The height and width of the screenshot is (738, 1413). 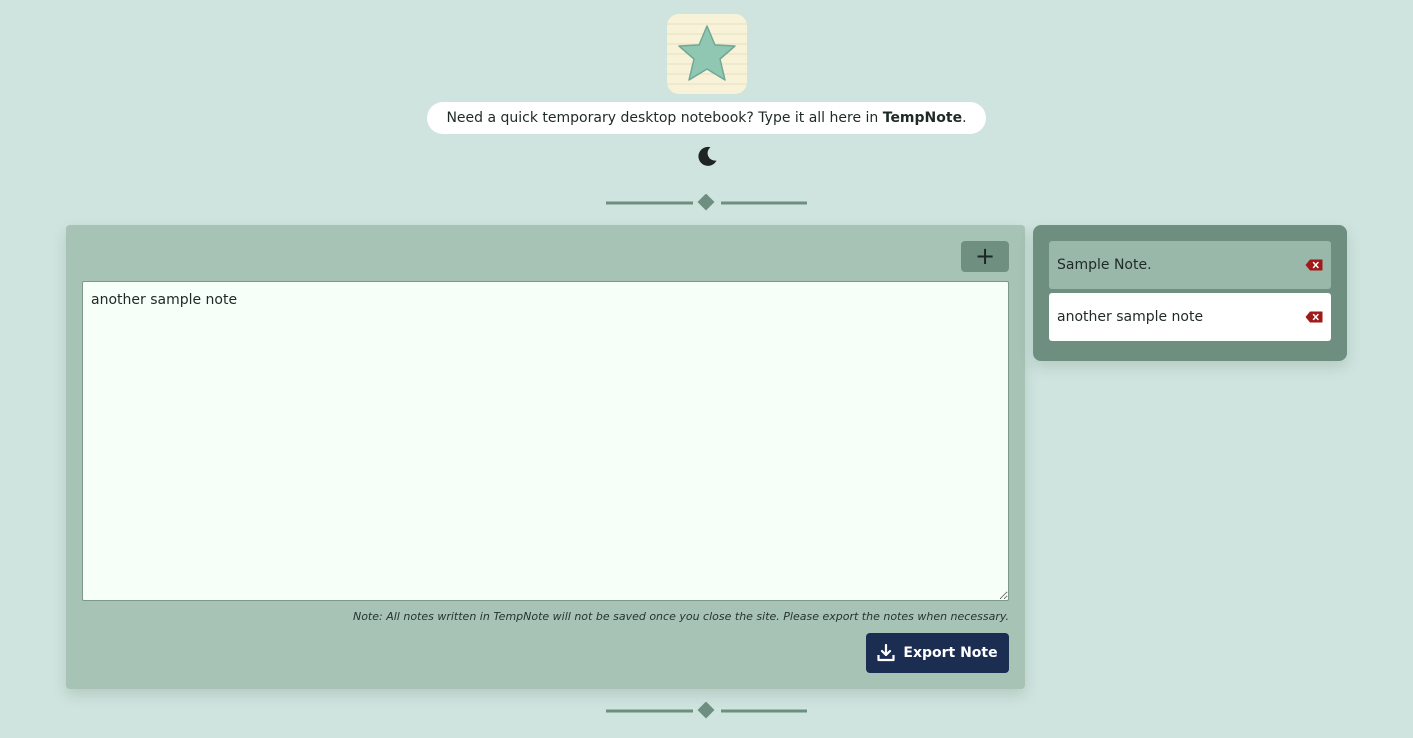 I want to click on notes-list-panel: Sample Note. another sample note, so click(x=1190, y=293).